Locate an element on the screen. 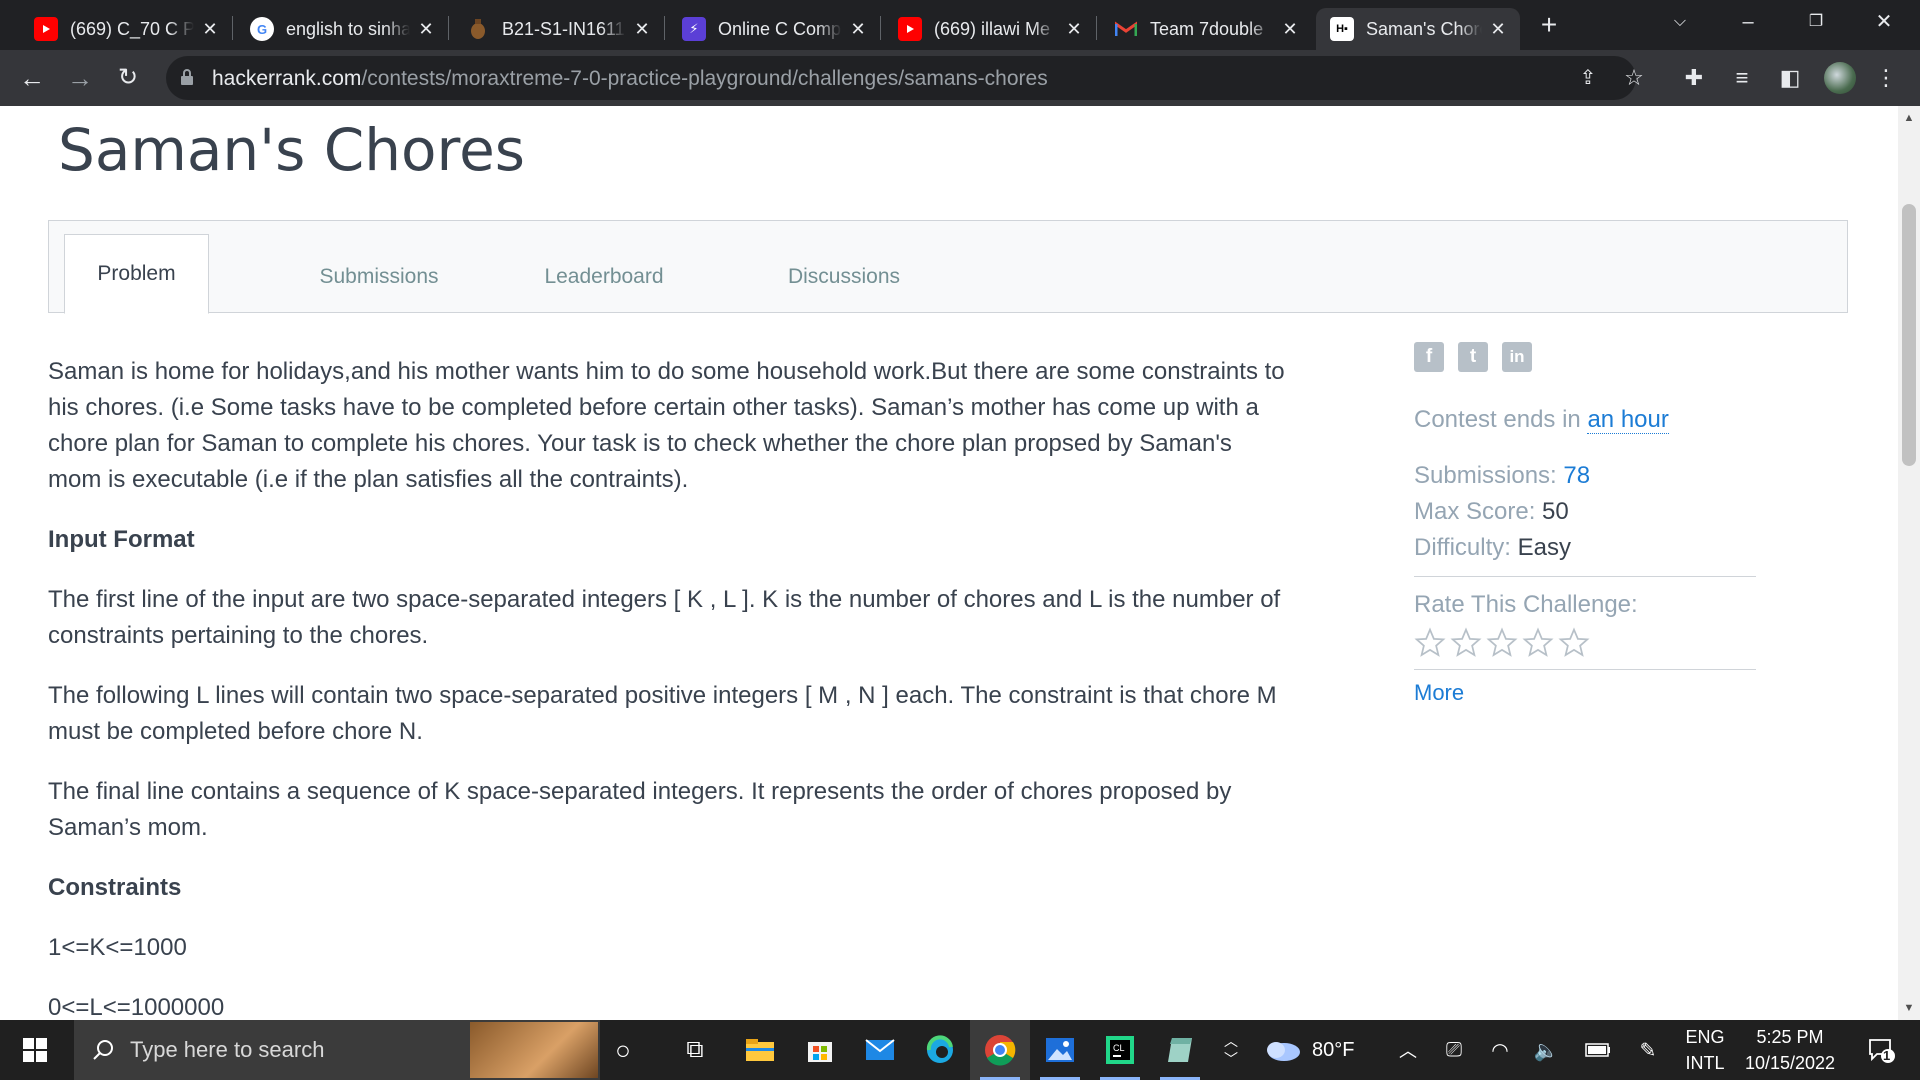 The height and width of the screenshot is (1080, 1920). volume-icon: 🔈 is located at coordinates (1546, 1050).